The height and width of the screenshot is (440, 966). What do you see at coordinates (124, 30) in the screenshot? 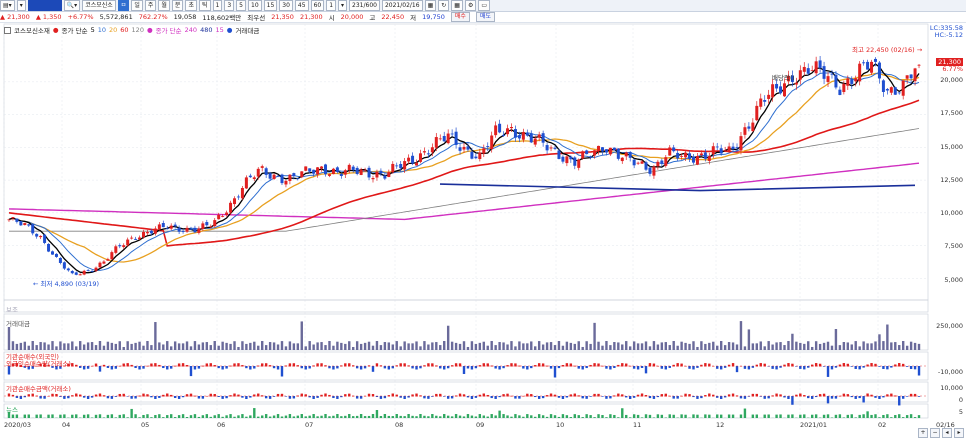
I see `legend-ma60: 60` at bounding box center [124, 30].